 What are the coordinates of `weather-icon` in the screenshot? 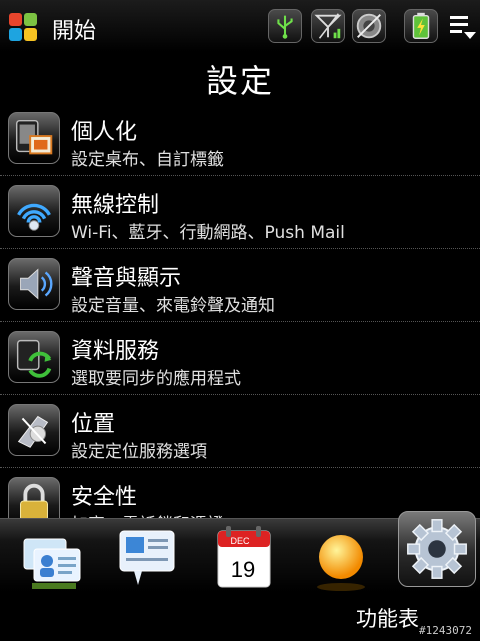 It's located at (341, 560).